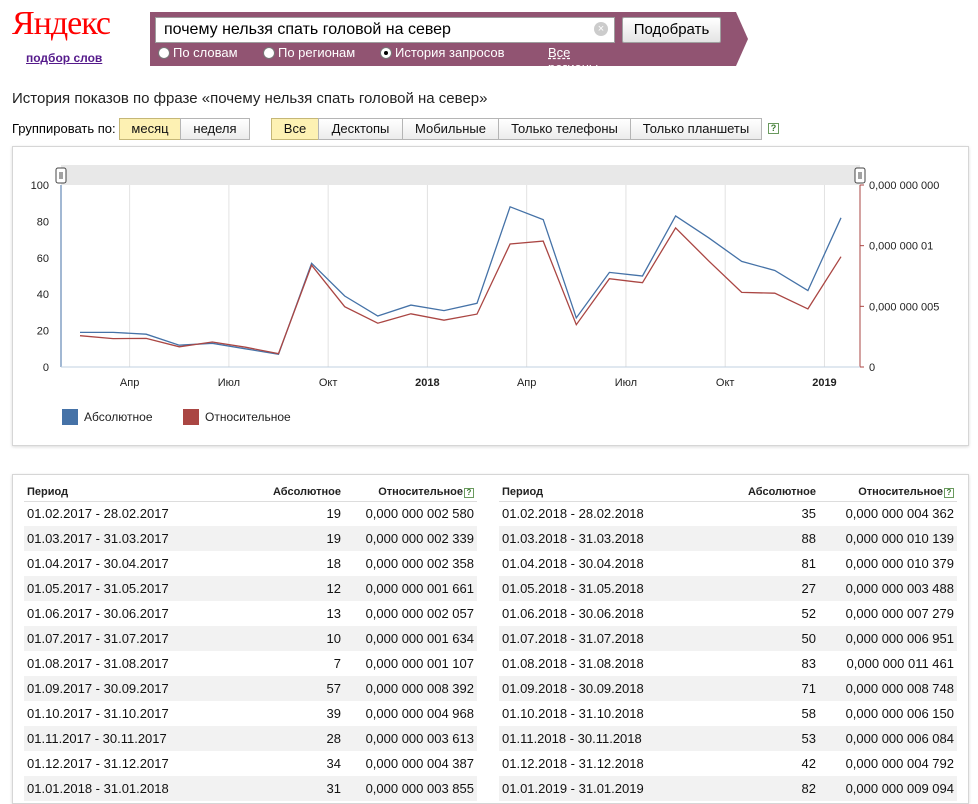 This screenshot has width=978, height=804. Describe the element at coordinates (594, 638) in the screenshot. I see `cell-period: 01.07.2018 - 31.07.2018` at that location.